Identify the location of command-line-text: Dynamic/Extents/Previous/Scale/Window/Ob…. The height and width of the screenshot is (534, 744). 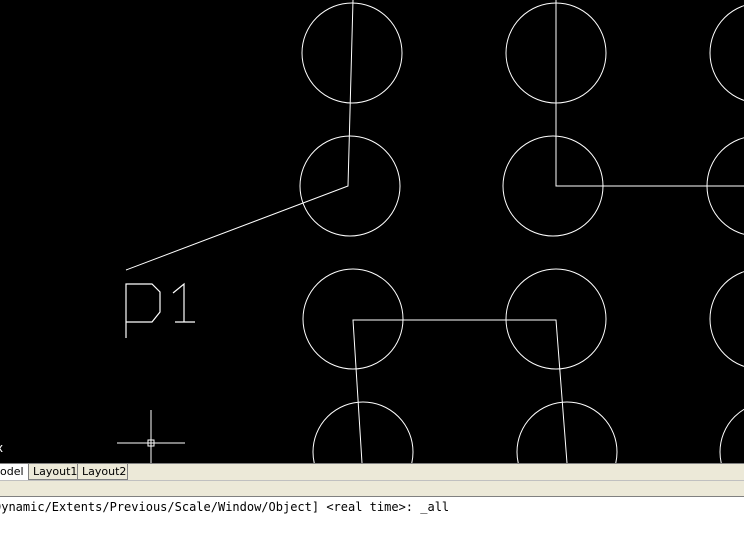
(225, 507).